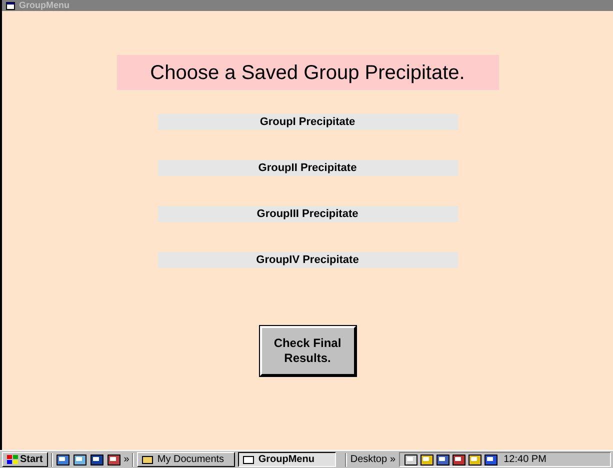 This screenshot has width=613, height=468. Describe the element at coordinates (308, 168) in the screenshot. I see `group-button: GroupII Precipitate` at that location.